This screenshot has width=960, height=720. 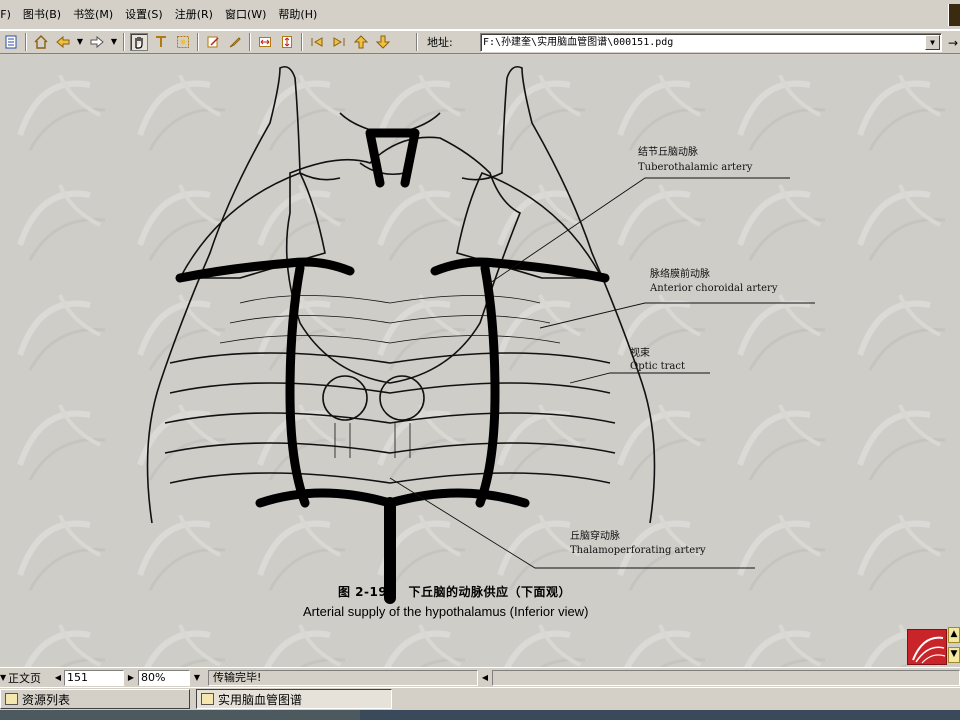 I want to click on scroll-down-arrow-icon: ▼, so click(x=954, y=655).